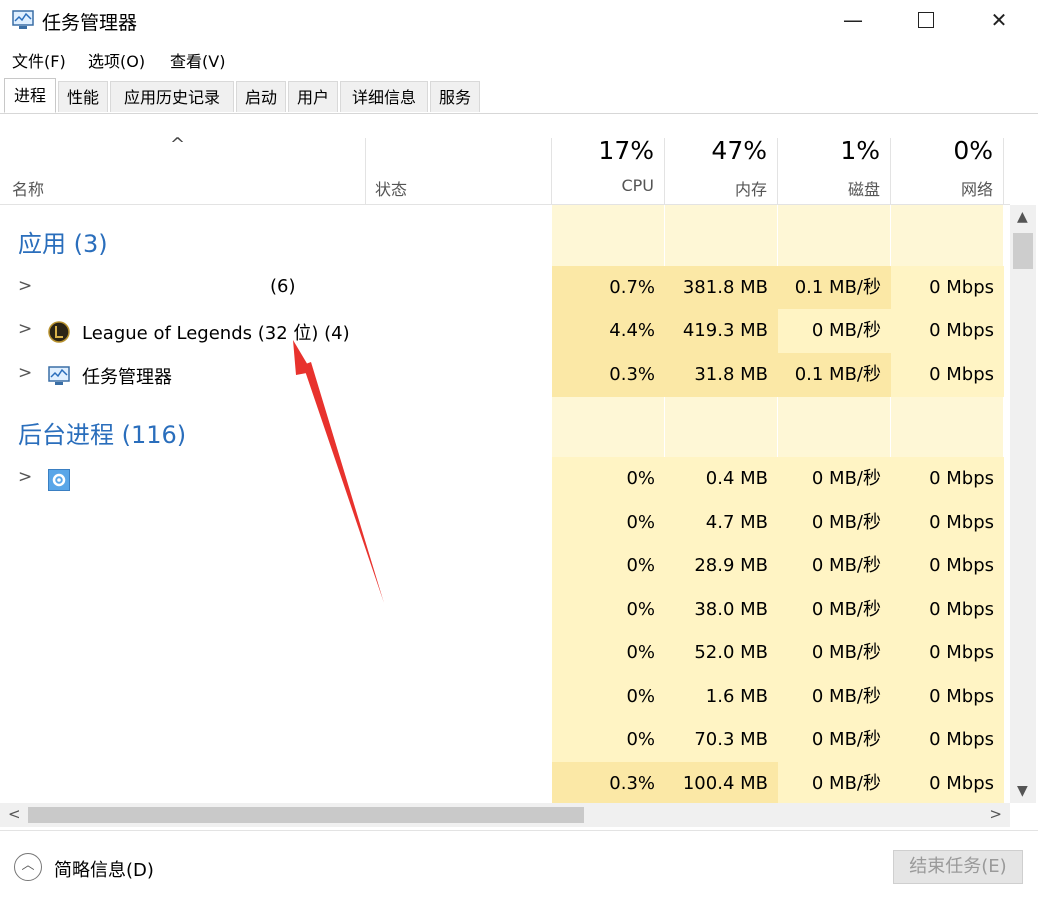  I want to click on tab-app-history: 应用历史记录, so click(172, 96).